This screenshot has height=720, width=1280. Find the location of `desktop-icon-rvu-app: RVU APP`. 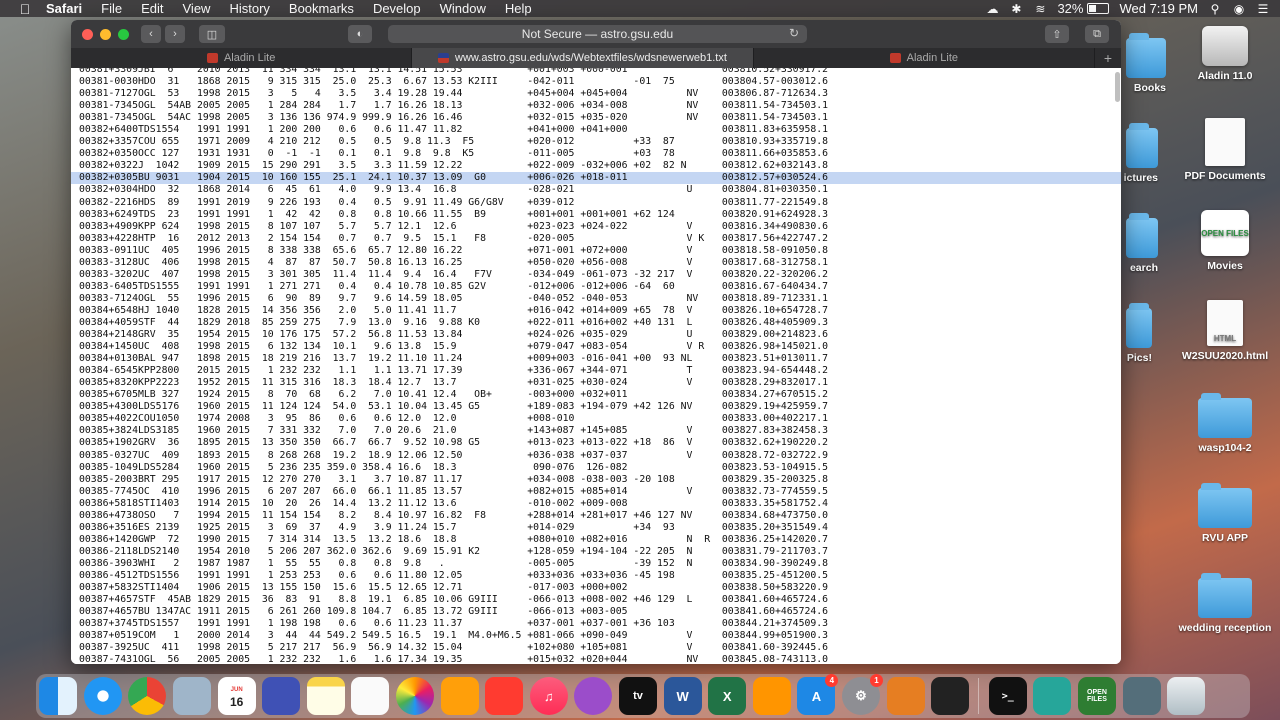

desktop-icon-rvu-app: RVU APP is located at coordinates (1225, 513).